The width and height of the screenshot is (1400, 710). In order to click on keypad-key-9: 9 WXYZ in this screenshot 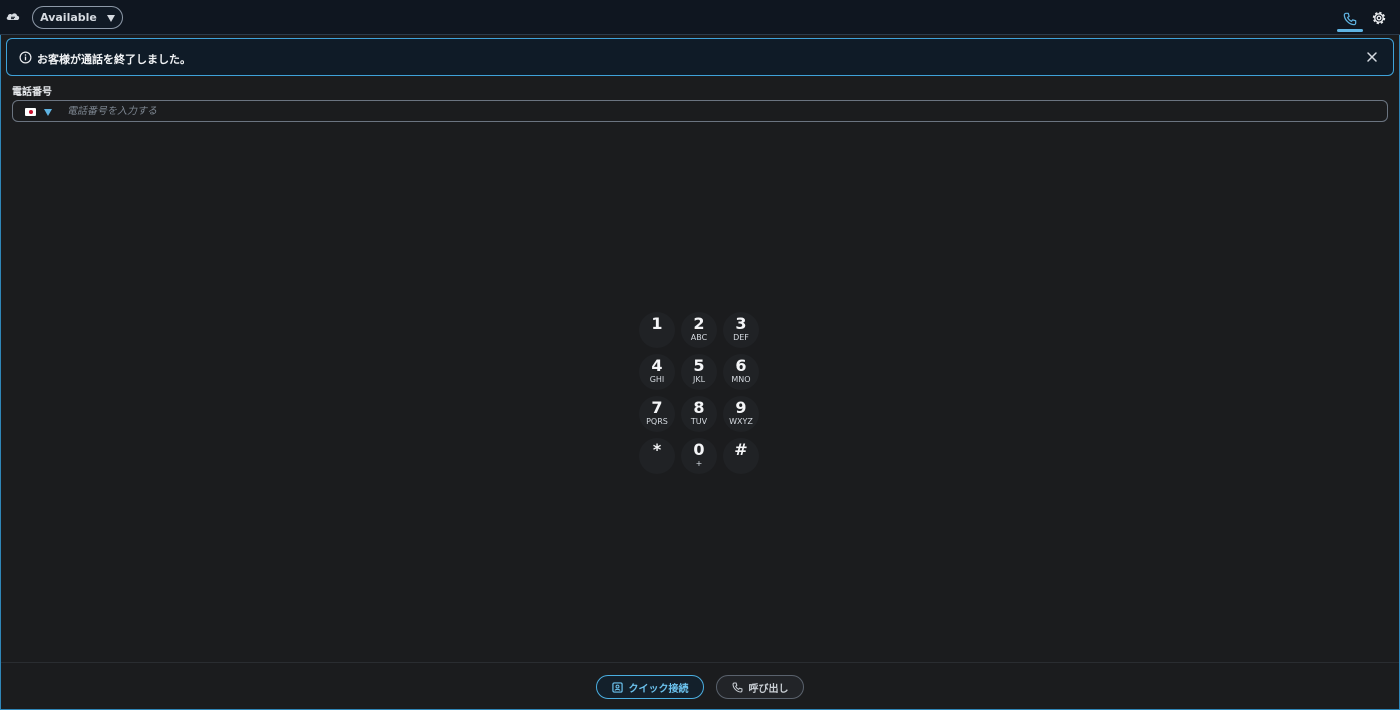, I will do `click(741, 414)`.